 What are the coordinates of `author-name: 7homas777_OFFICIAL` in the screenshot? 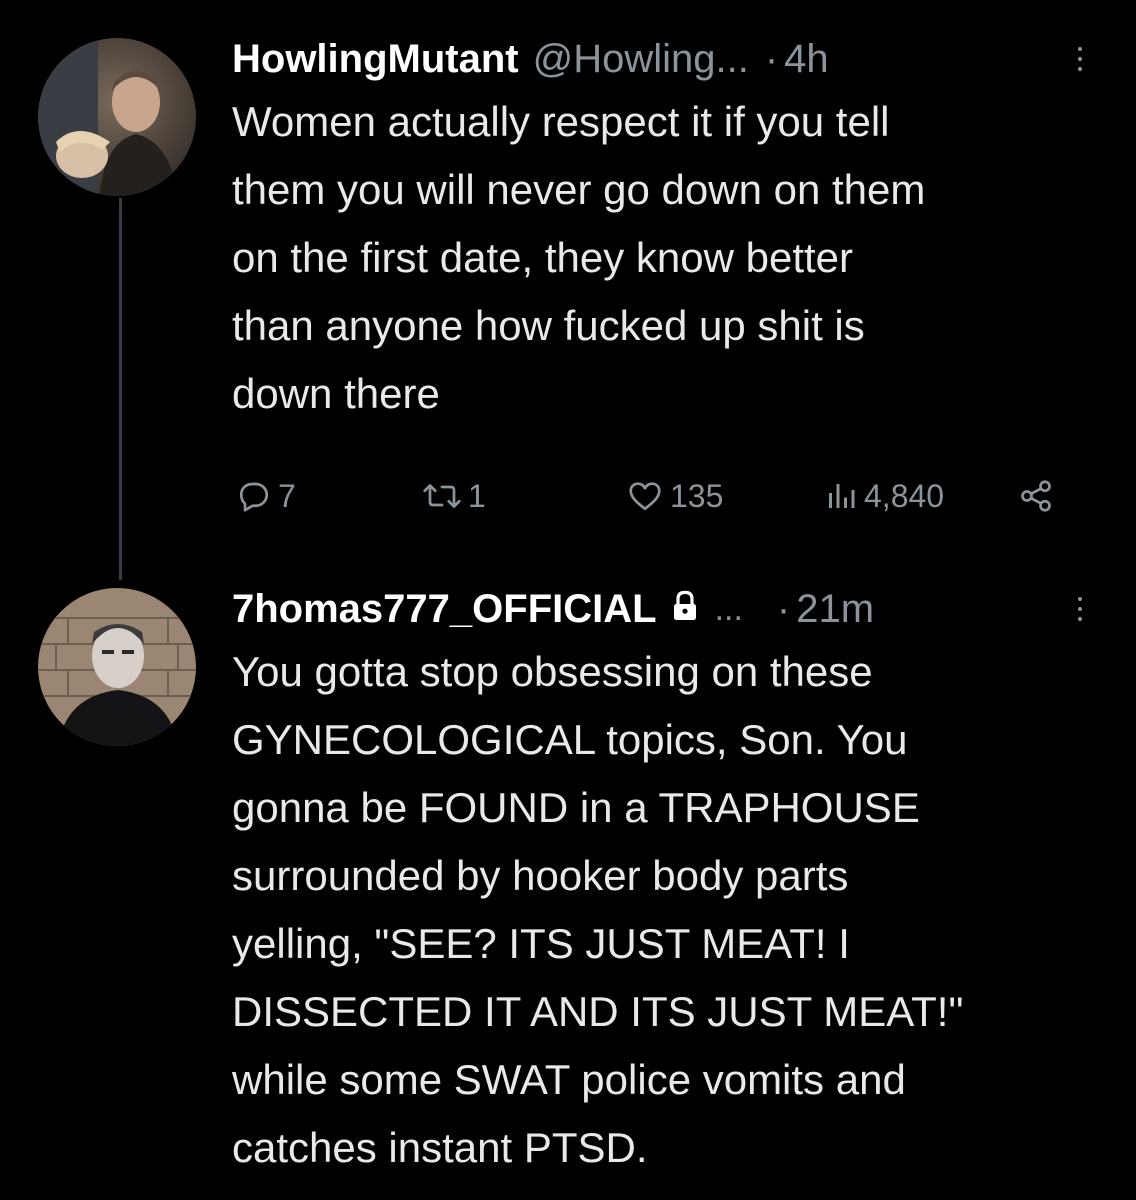 It's located at (444, 609).